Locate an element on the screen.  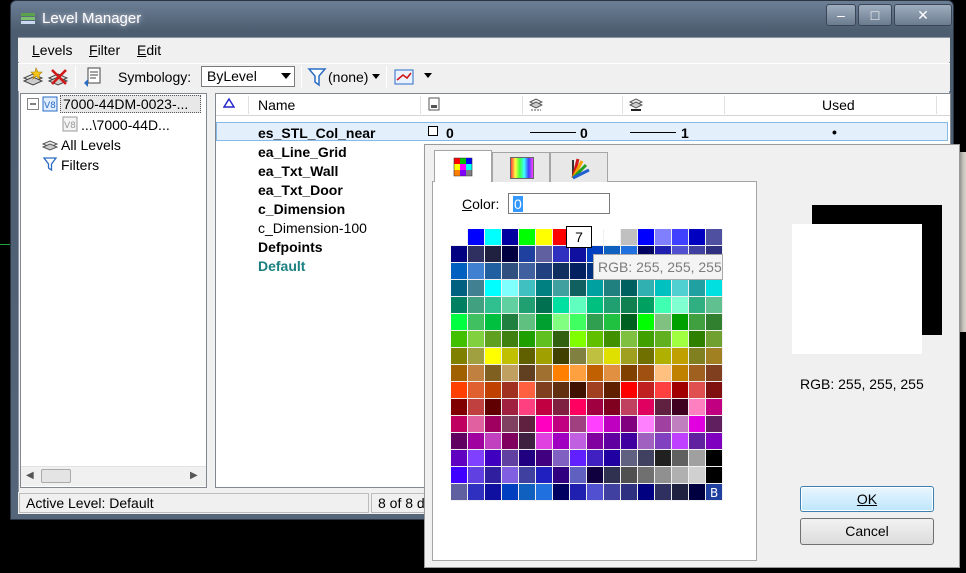
level-name: es_STL_Col_near is located at coordinates (317, 133).